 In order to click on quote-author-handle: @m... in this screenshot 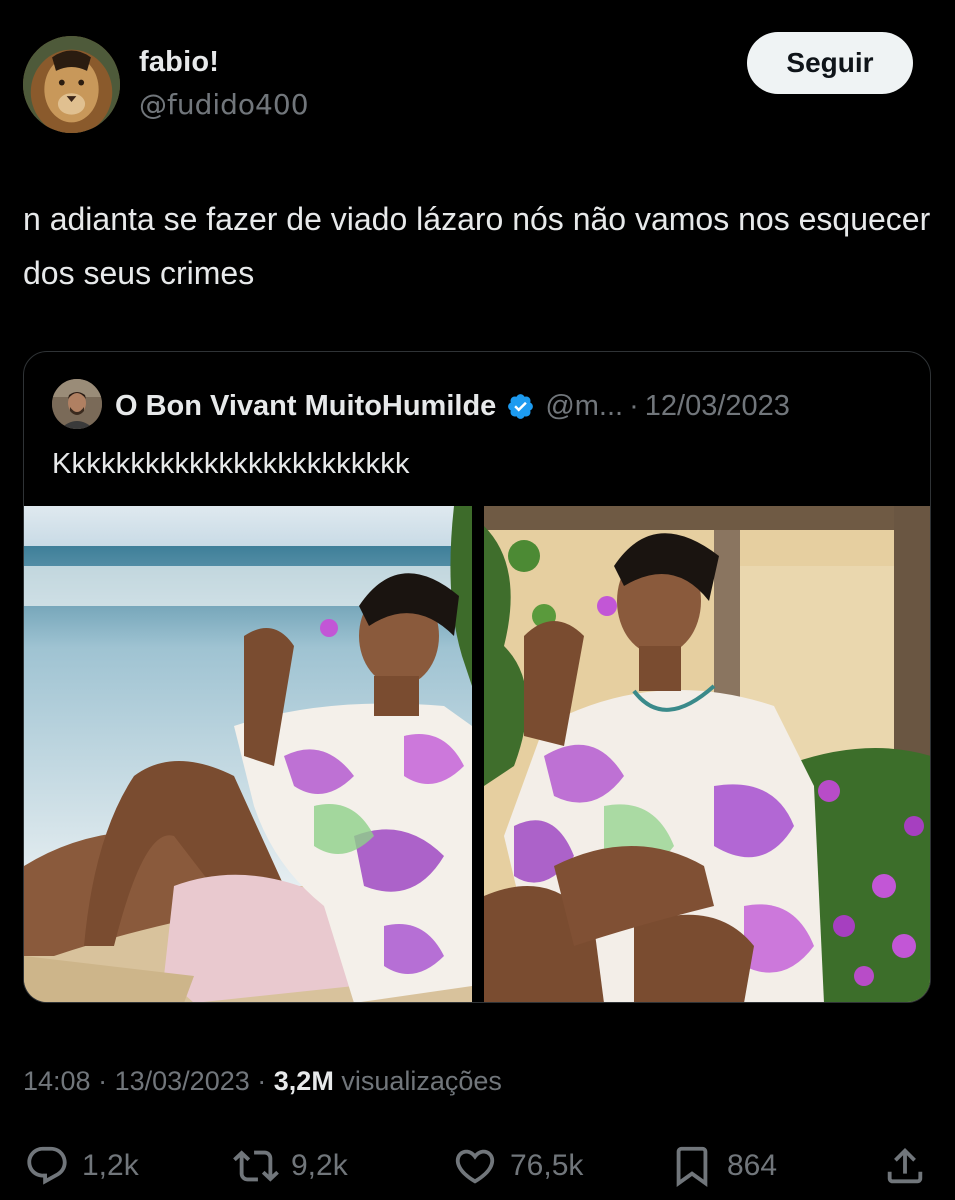, I will do `click(584, 406)`.